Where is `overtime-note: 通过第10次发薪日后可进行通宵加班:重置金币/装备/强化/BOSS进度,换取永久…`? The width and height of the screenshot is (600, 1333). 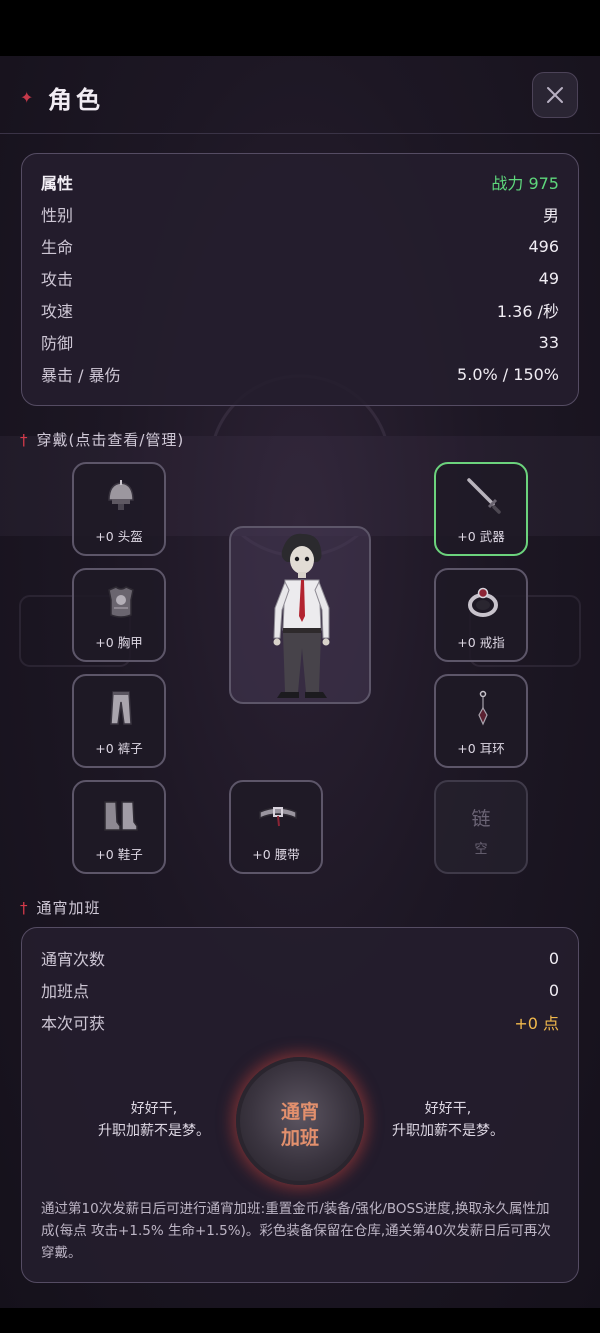
overtime-note: 通过第10次发薪日后可进行通宵加班:重置金币/装备/强化/BOSS进度,换取永久… is located at coordinates (296, 1231).